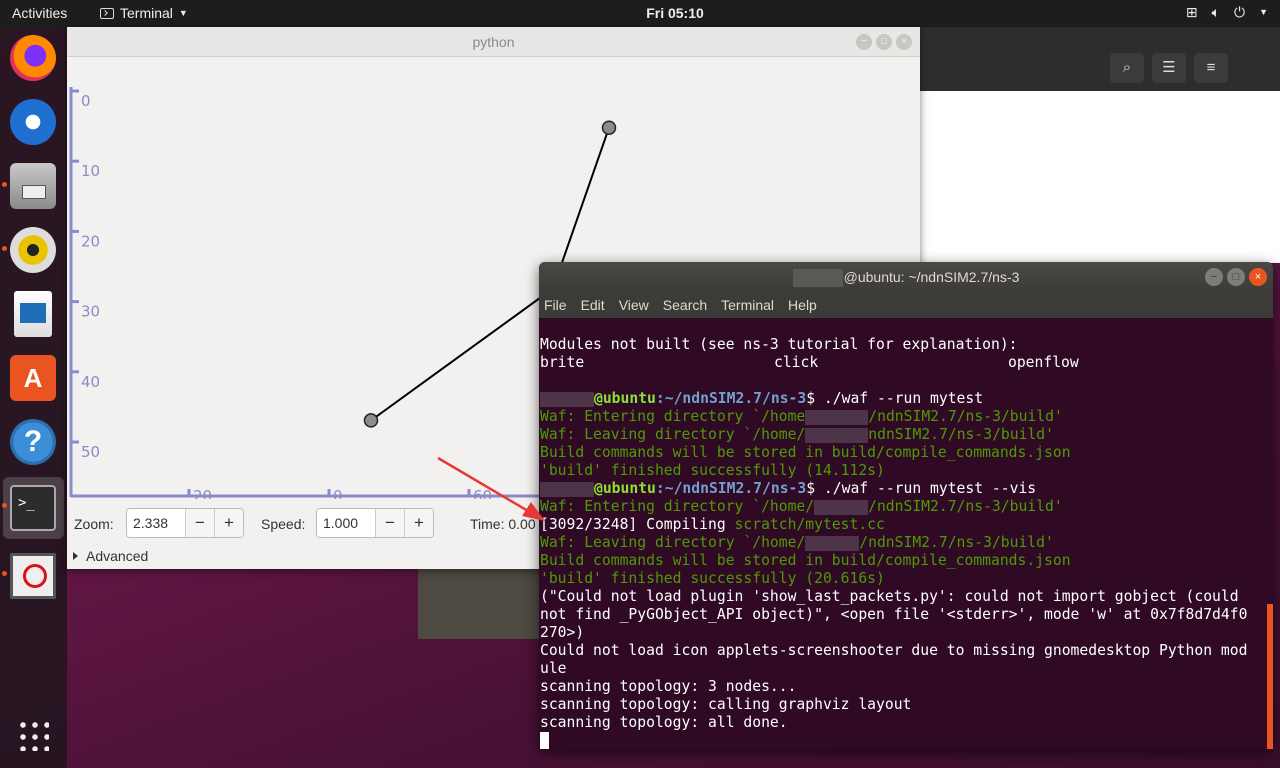 The height and width of the screenshot is (768, 1280). I want to click on window-title: python − □ ×, so click(493, 42).